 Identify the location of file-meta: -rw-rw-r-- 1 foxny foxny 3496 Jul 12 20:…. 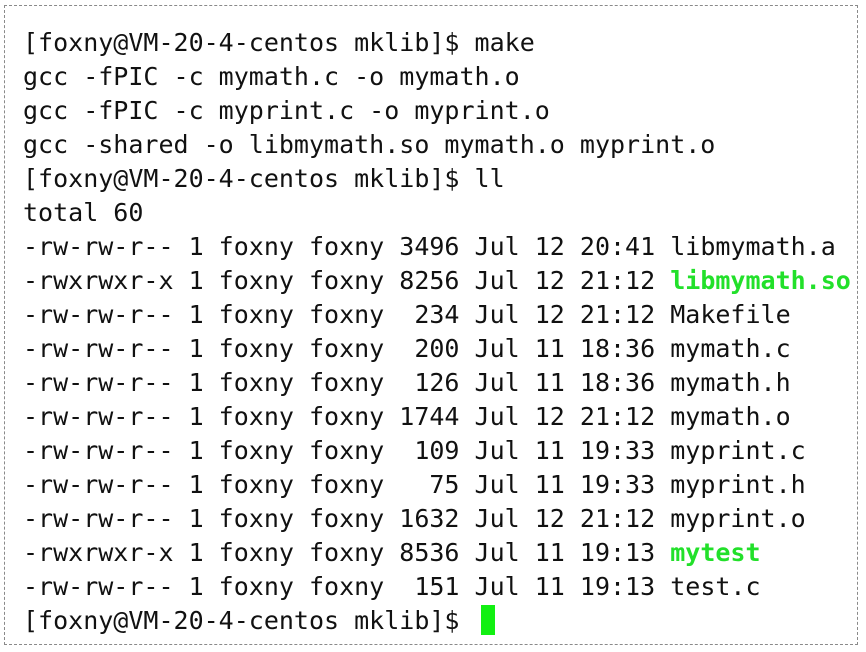
(347, 246).